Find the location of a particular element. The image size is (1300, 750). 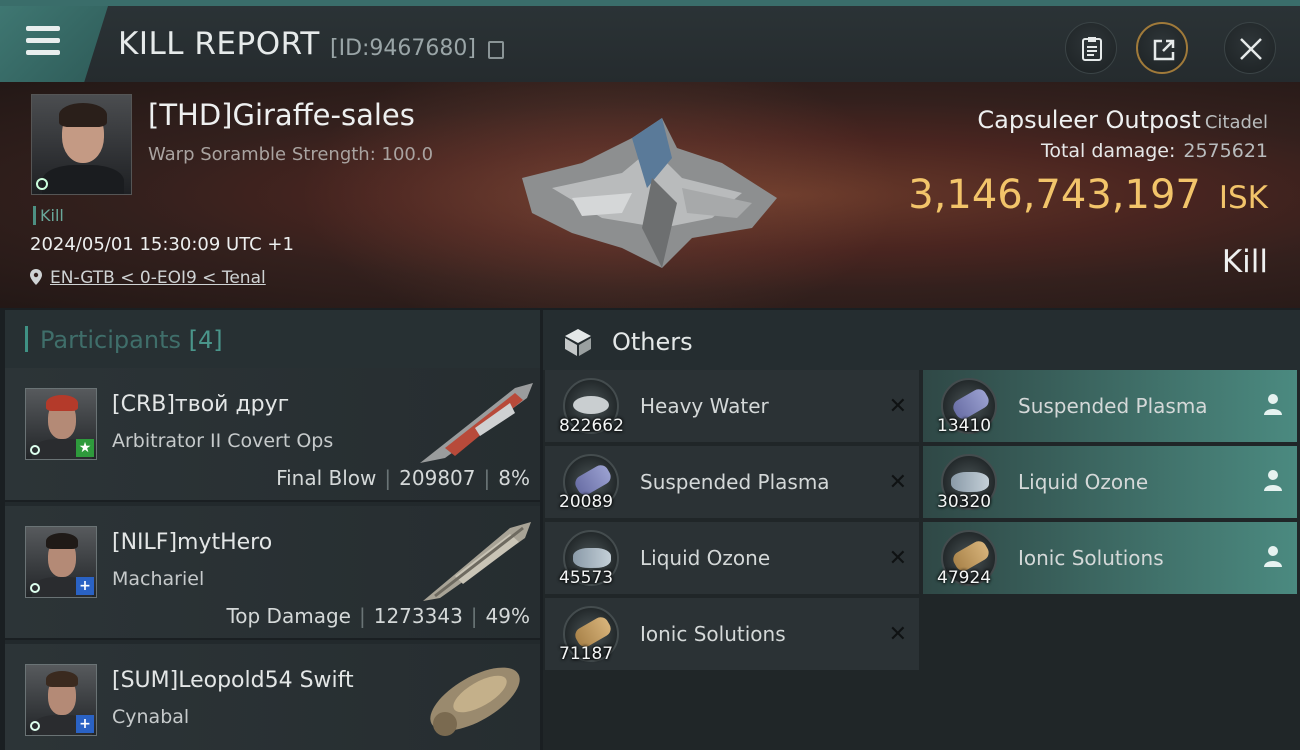

item-quantity: 20089 is located at coordinates (586, 502).